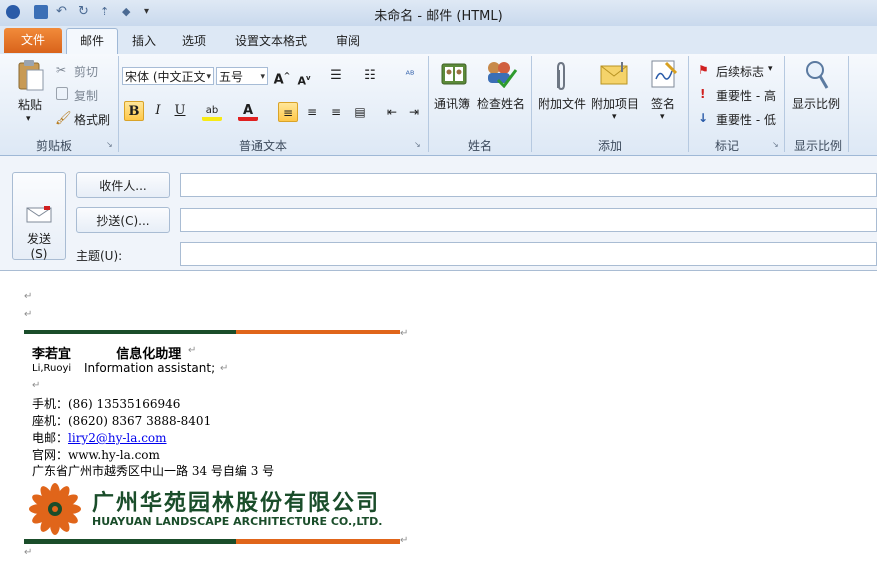 The height and width of the screenshot is (582, 877). Describe the element at coordinates (31, 77) in the screenshot. I see `paste-icon` at that location.